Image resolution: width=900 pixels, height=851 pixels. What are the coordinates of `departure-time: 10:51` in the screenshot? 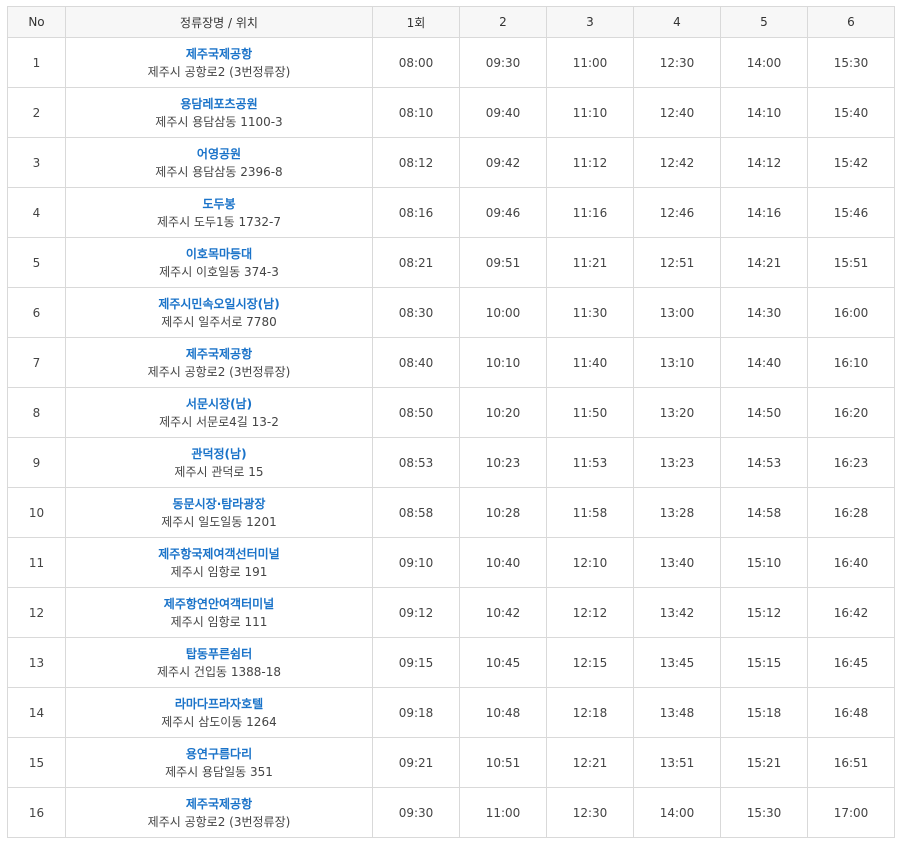 It's located at (503, 762).